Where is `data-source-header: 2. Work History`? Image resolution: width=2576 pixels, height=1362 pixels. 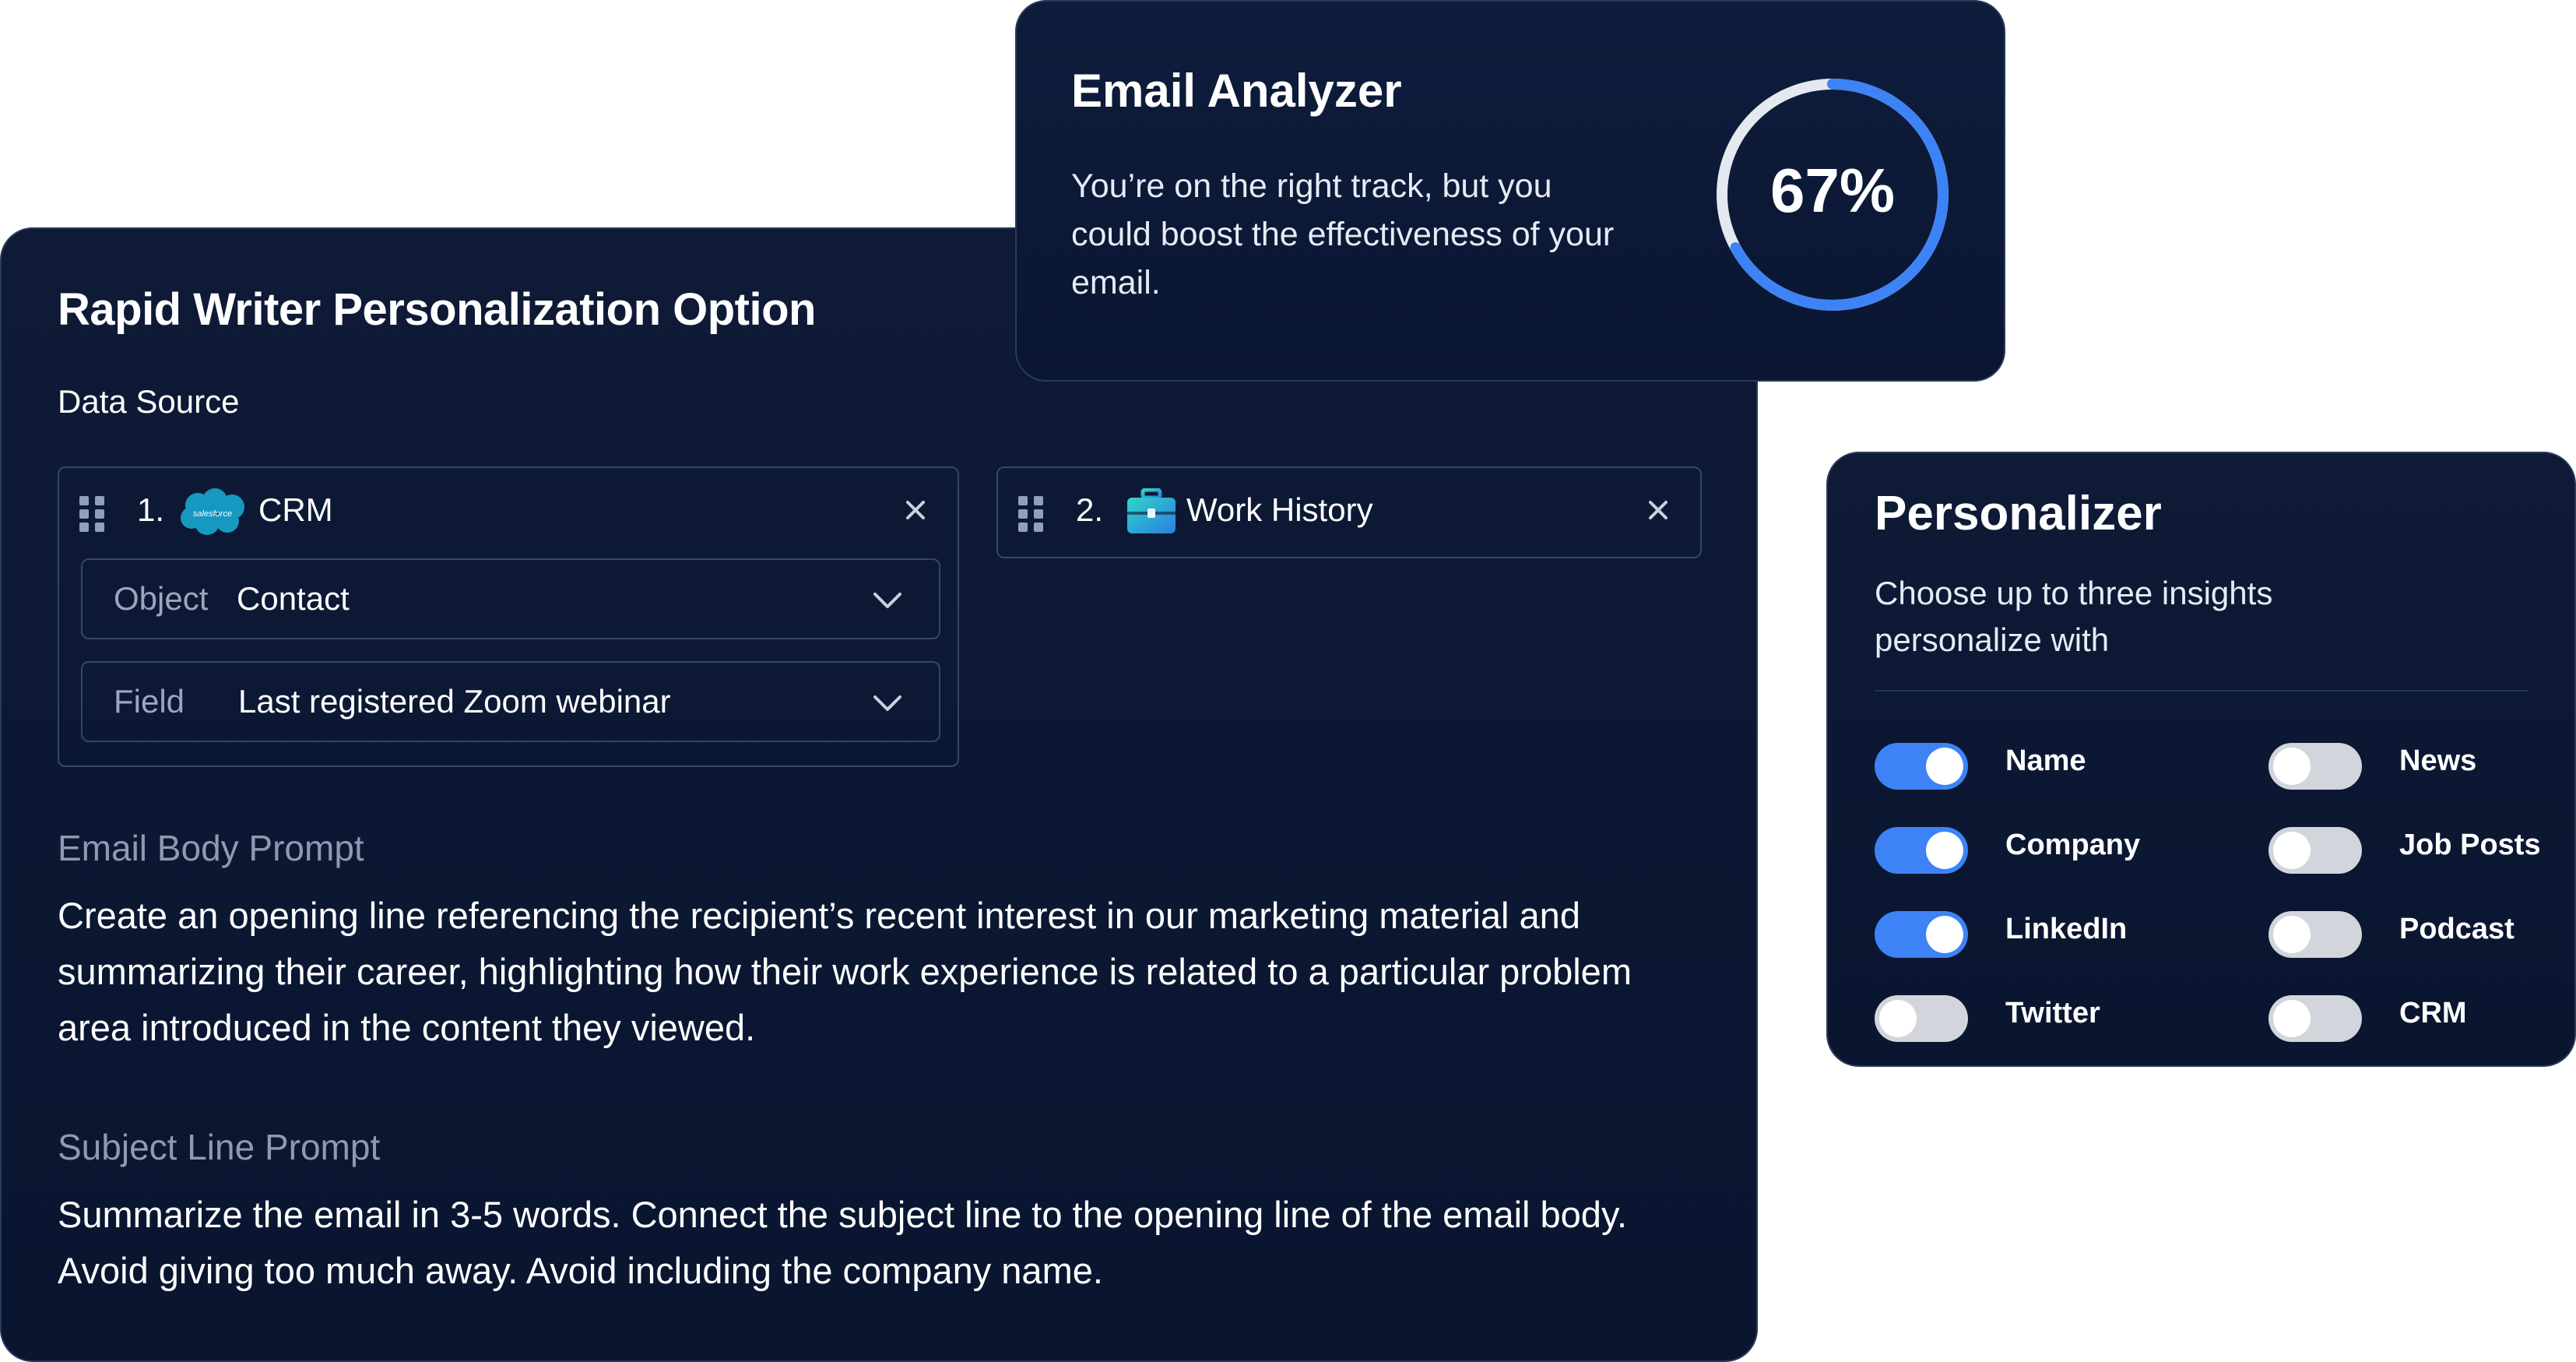 data-source-header: 2. Work History is located at coordinates (1349, 513).